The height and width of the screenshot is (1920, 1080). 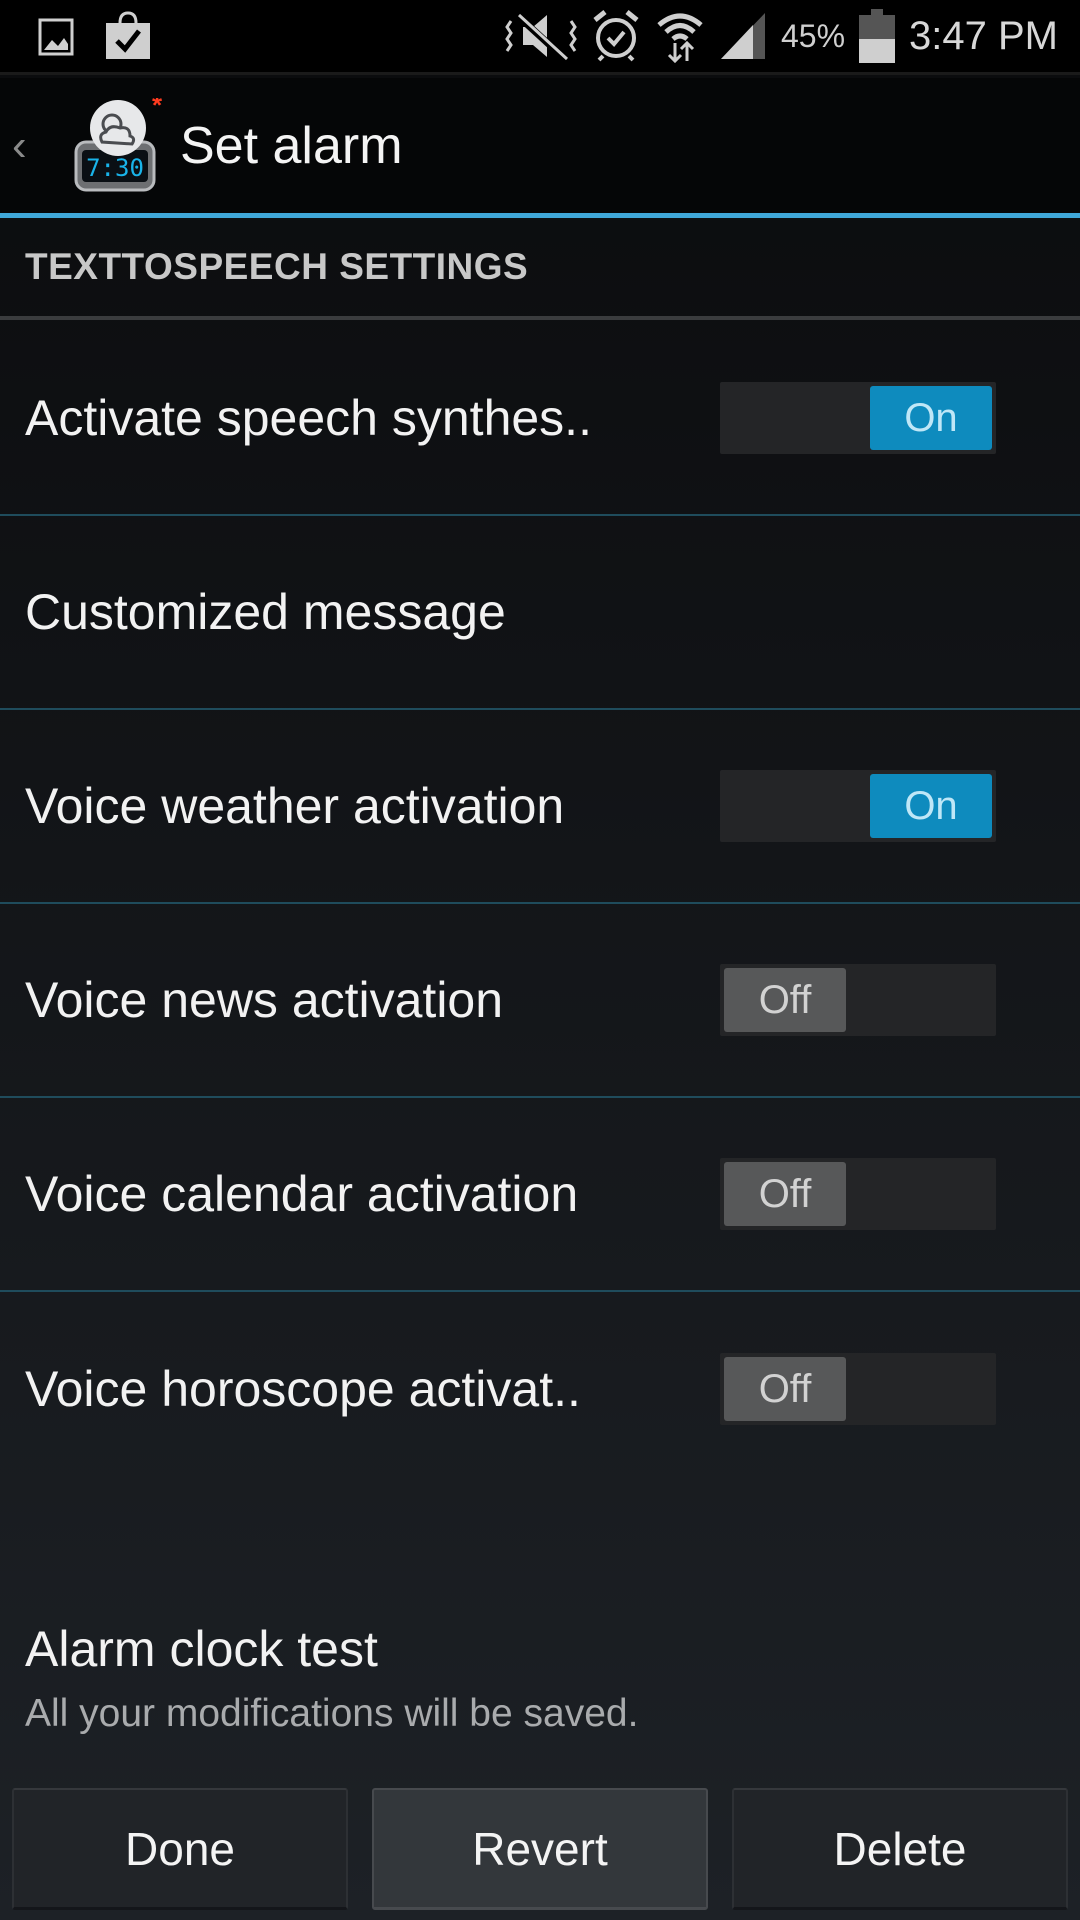 What do you see at coordinates (877, 36) in the screenshot?
I see `battery-icon` at bounding box center [877, 36].